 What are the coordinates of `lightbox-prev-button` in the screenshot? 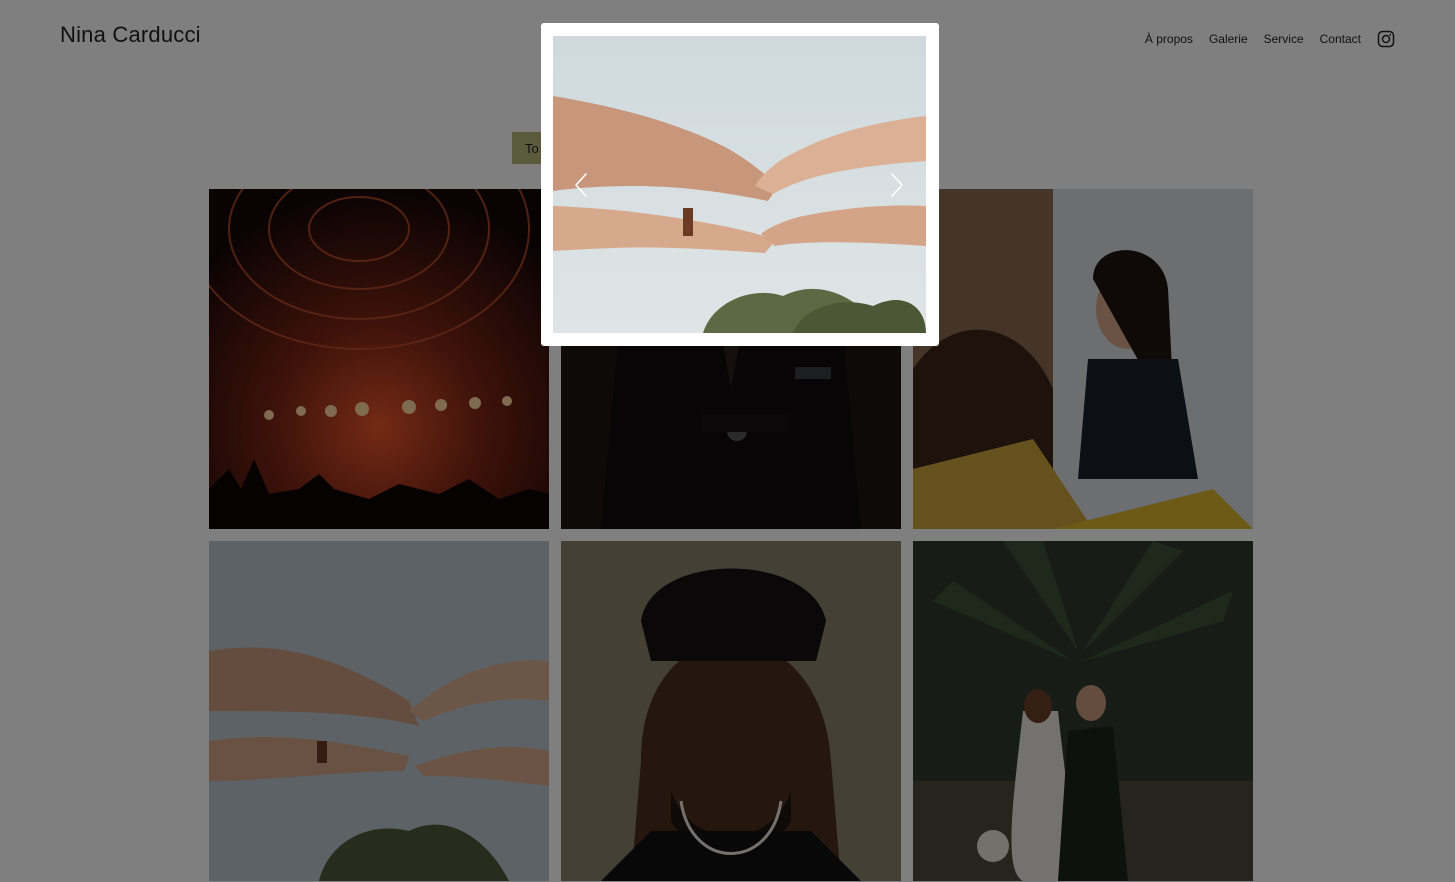 It's located at (581, 185).